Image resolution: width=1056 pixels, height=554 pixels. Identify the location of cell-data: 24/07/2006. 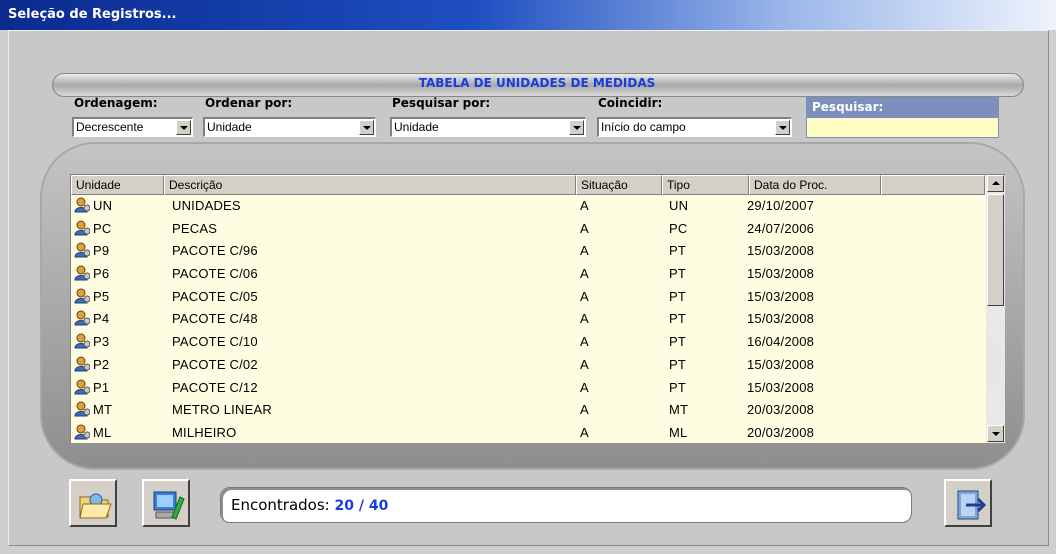
(781, 228).